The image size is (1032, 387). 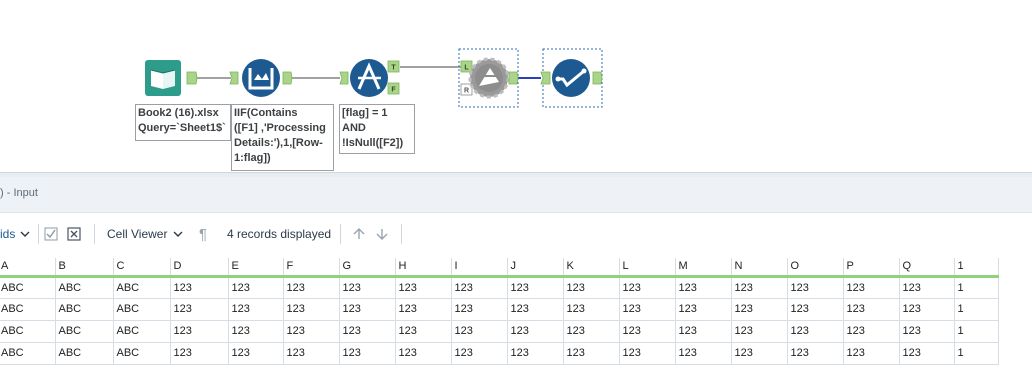 What do you see at coordinates (367, 268) in the screenshot?
I see `column-header: G` at bounding box center [367, 268].